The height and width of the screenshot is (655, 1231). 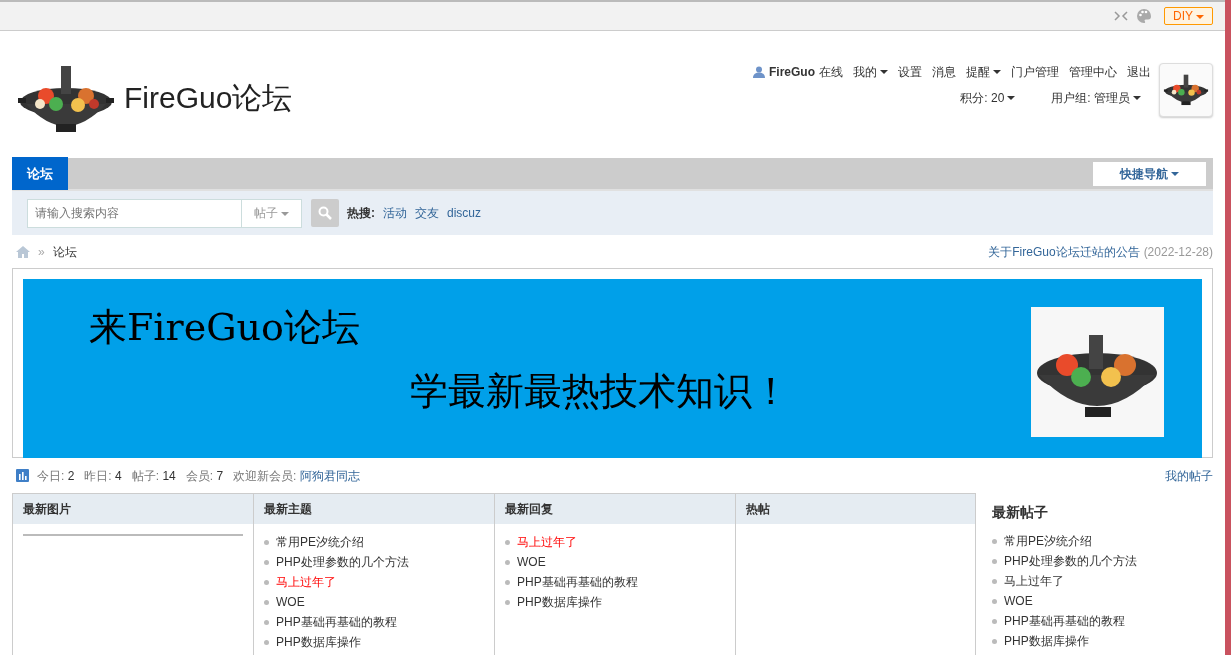 I want to click on search-button, so click(x=325, y=213).